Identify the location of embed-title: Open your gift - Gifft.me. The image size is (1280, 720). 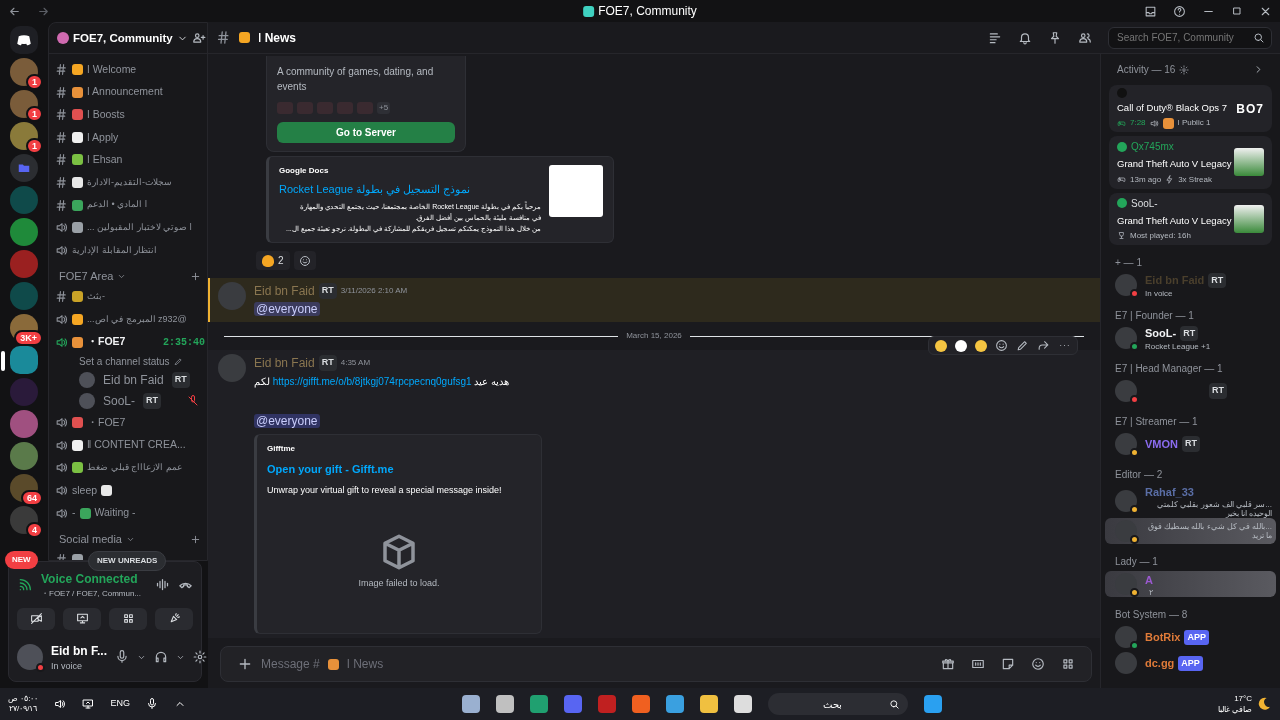
(399, 469).